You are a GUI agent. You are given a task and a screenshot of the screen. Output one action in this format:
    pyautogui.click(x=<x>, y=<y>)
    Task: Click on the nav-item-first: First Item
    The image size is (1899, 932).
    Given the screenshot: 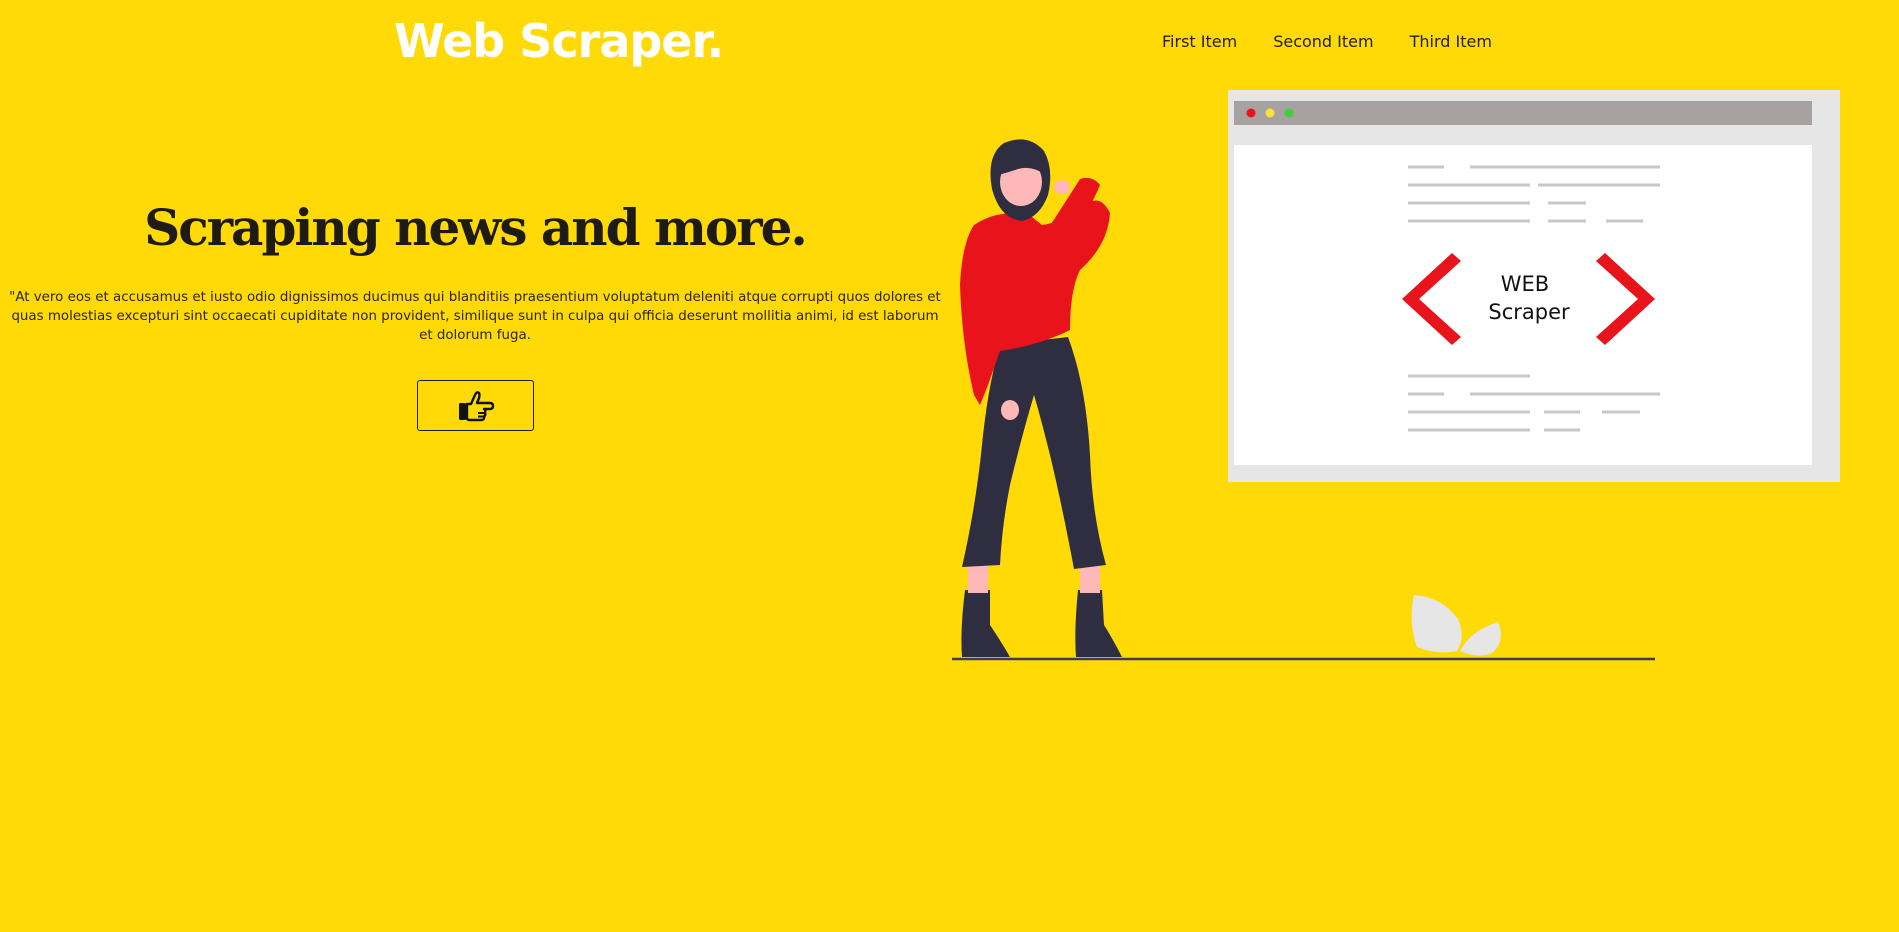 What is the action you would take?
    pyautogui.click(x=1199, y=41)
    